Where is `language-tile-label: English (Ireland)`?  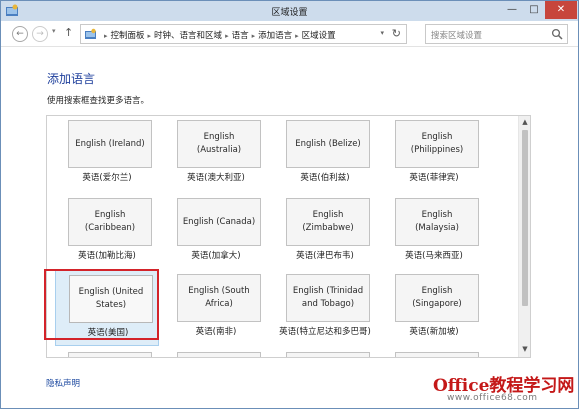
language-tile-label: English (Ireland) is located at coordinates (110, 144).